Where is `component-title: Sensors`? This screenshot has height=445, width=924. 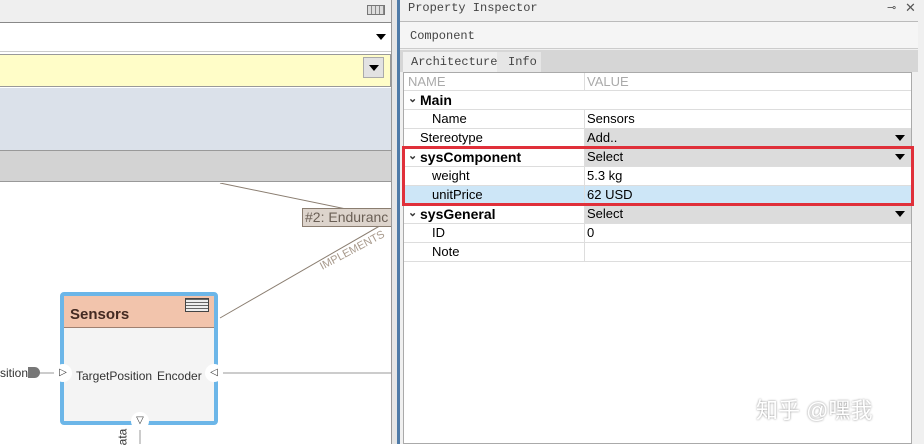 component-title: Sensors is located at coordinates (100, 314).